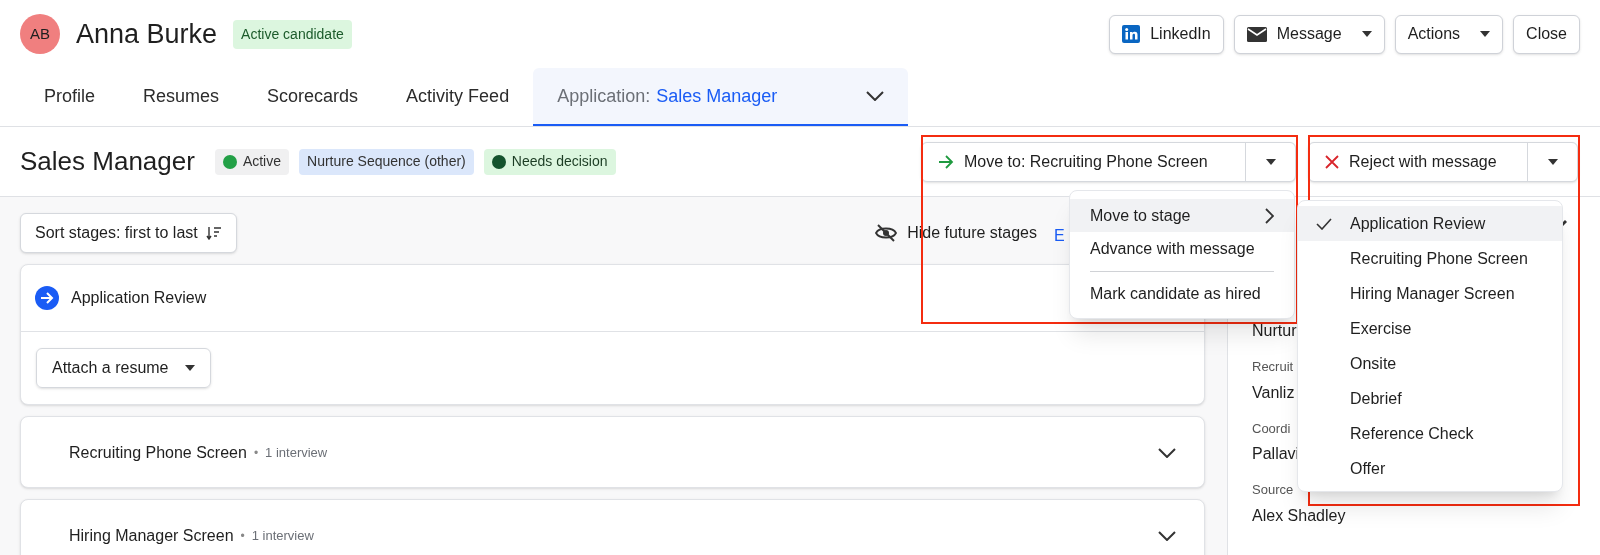 Image resolution: width=1600 pixels, height=555 pixels. What do you see at coordinates (1430, 398) in the screenshot?
I see `menu-item: Debrief` at bounding box center [1430, 398].